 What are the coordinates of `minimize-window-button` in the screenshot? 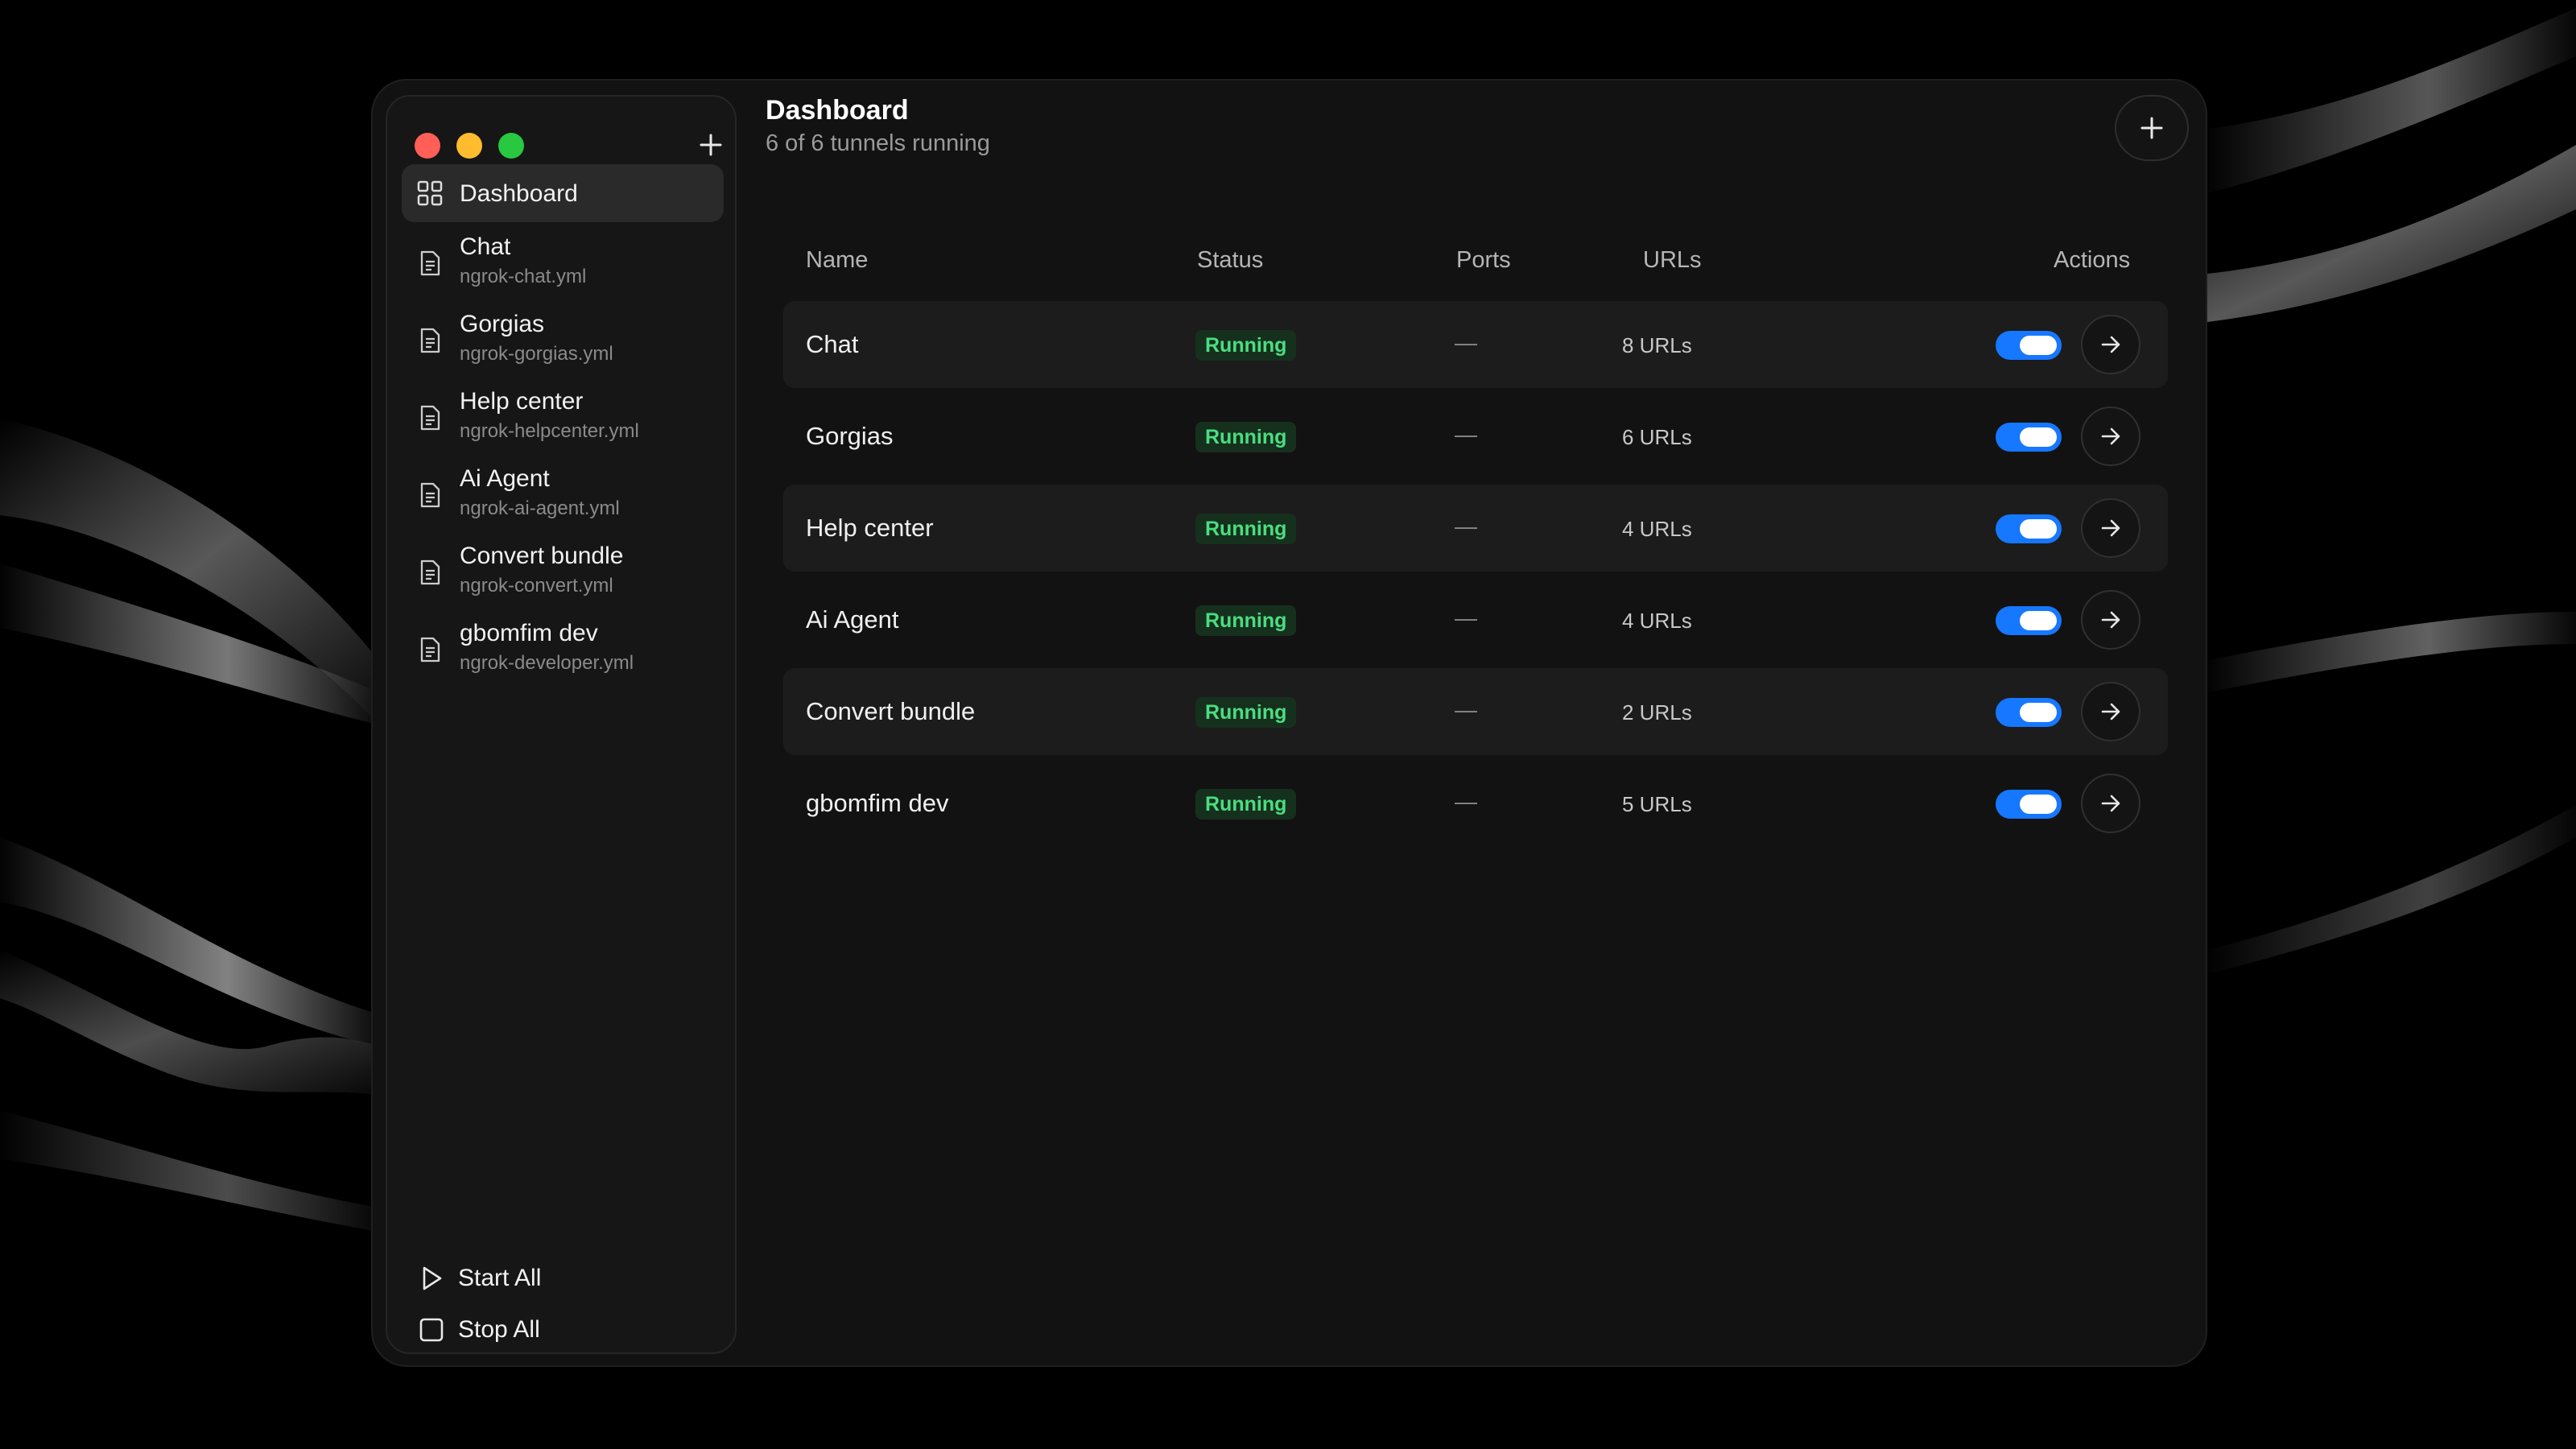 It's located at (469, 146).